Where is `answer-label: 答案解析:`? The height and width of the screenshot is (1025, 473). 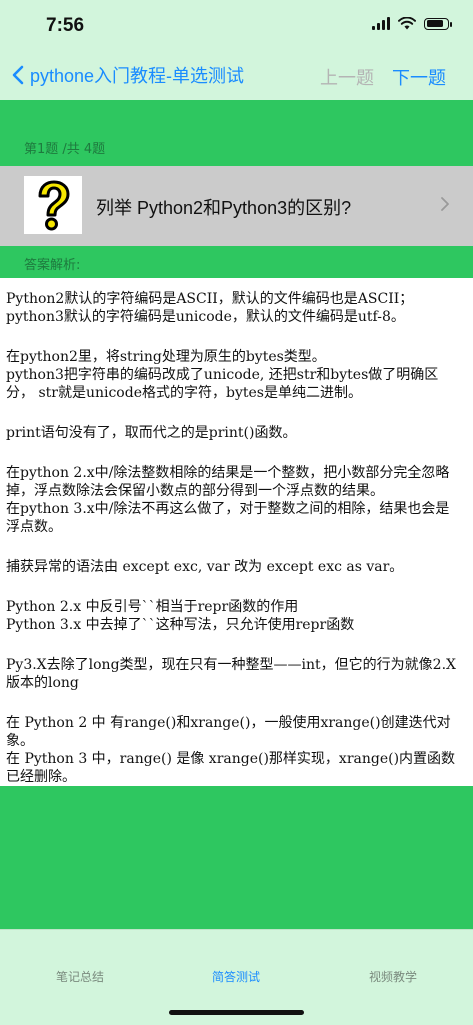 answer-label: 答案解析: is located at coordinates (52, 265).